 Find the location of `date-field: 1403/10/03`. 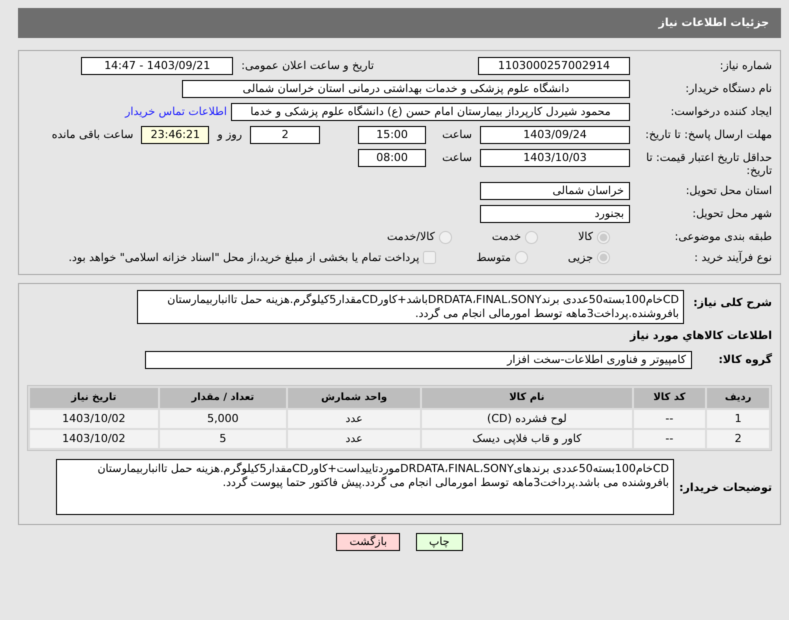

date-field: 1403/10/03 is located at coordinates (555, 157).